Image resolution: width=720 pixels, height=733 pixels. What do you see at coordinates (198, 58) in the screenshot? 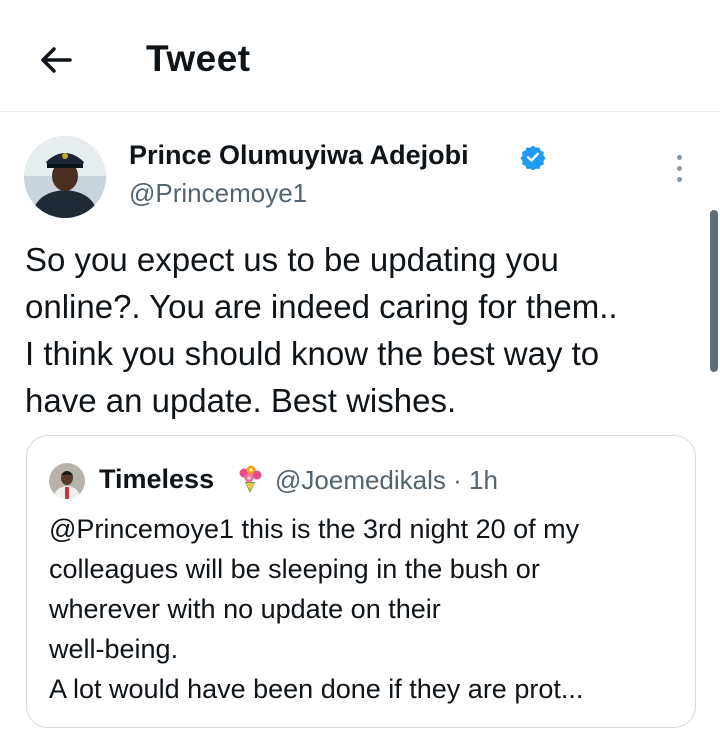
I see `page-title: Tweet` at bounding box center [198, 58].